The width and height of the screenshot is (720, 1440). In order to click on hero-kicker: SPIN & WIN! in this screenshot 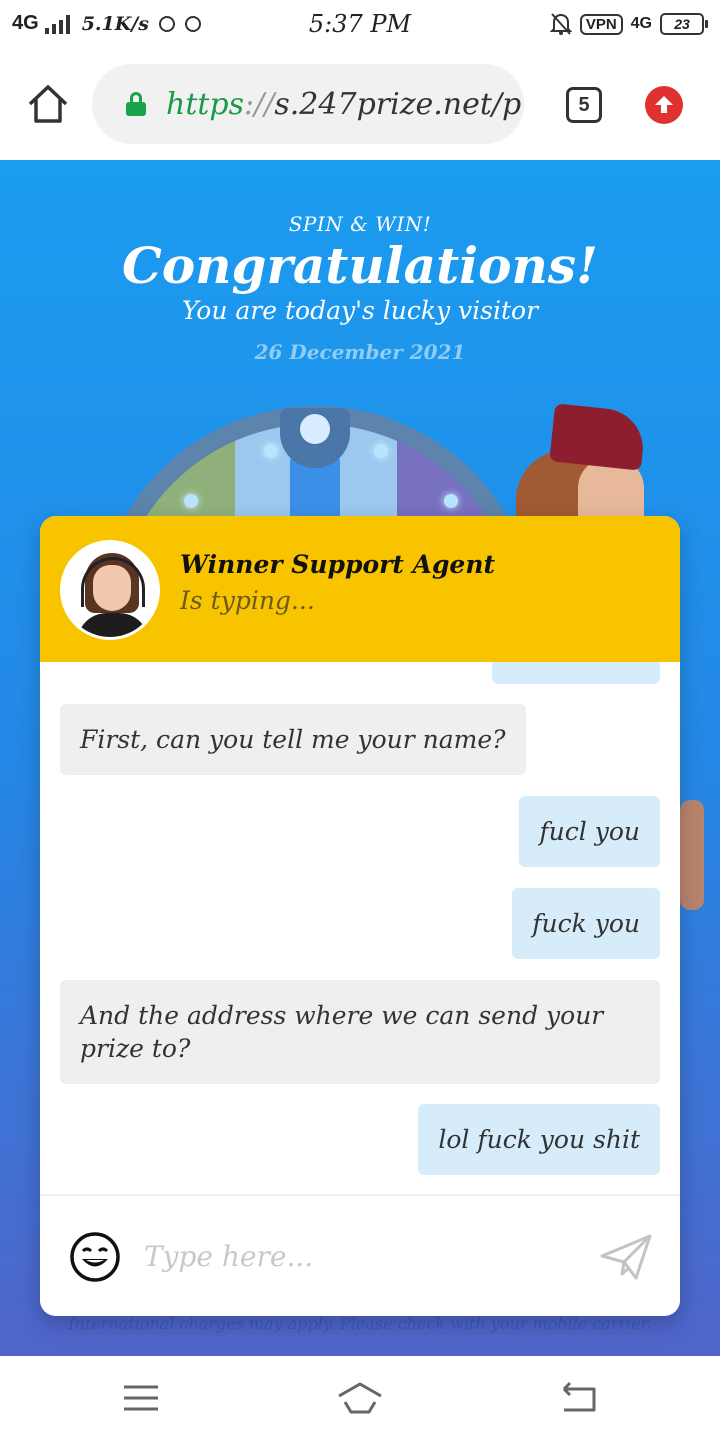, I will do `click(360, 224)`.